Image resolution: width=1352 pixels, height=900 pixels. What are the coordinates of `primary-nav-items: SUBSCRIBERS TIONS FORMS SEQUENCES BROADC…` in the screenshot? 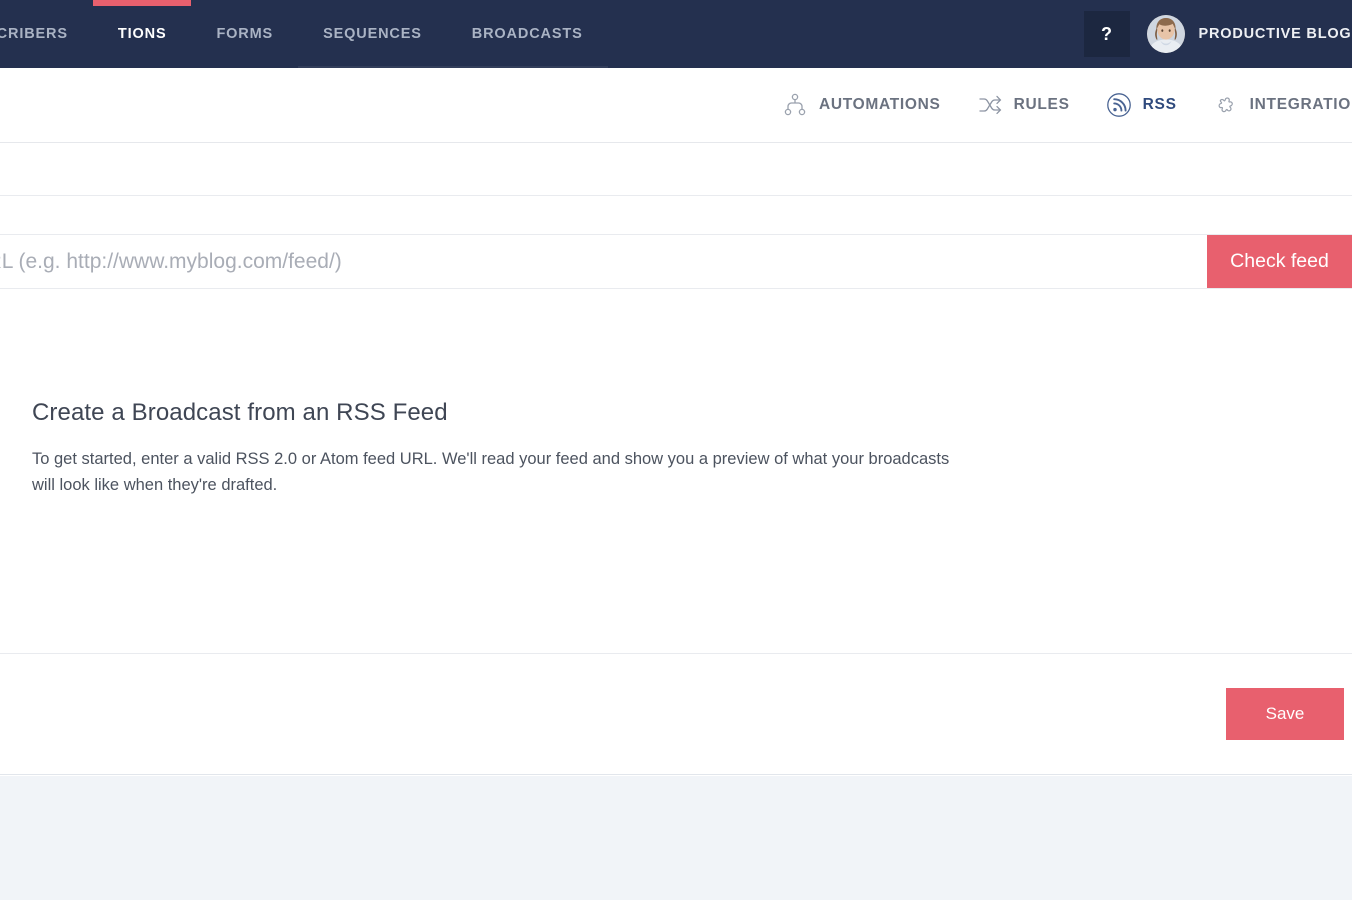 It's located at (304, 34).